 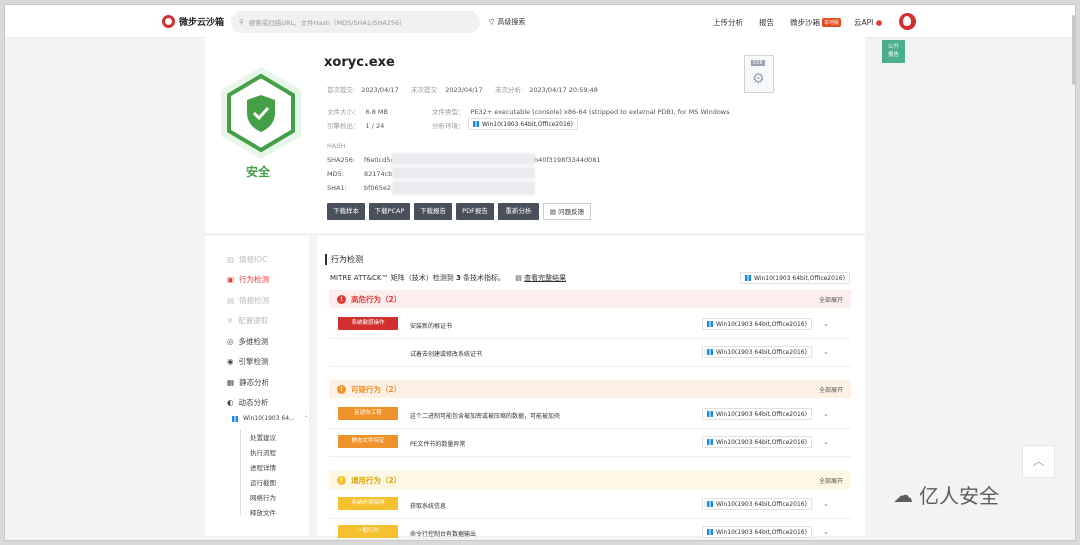 What do you see at coordinates (230, 402) in the screenshot?
I see `dynamic-icon: ◐` at bounding box center [230, 402].